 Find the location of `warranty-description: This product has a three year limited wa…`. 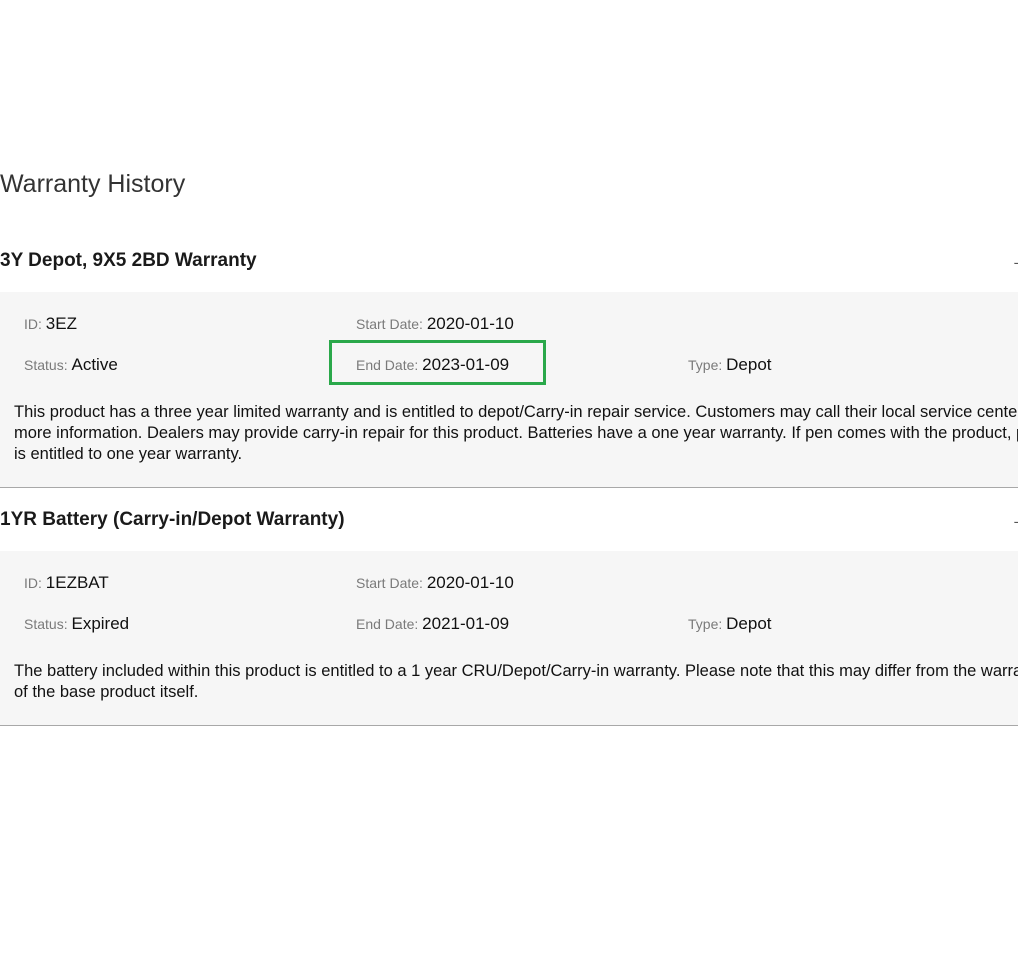

warranty-description: This product has a three year limited wa… is located at coordinates (516, 433).